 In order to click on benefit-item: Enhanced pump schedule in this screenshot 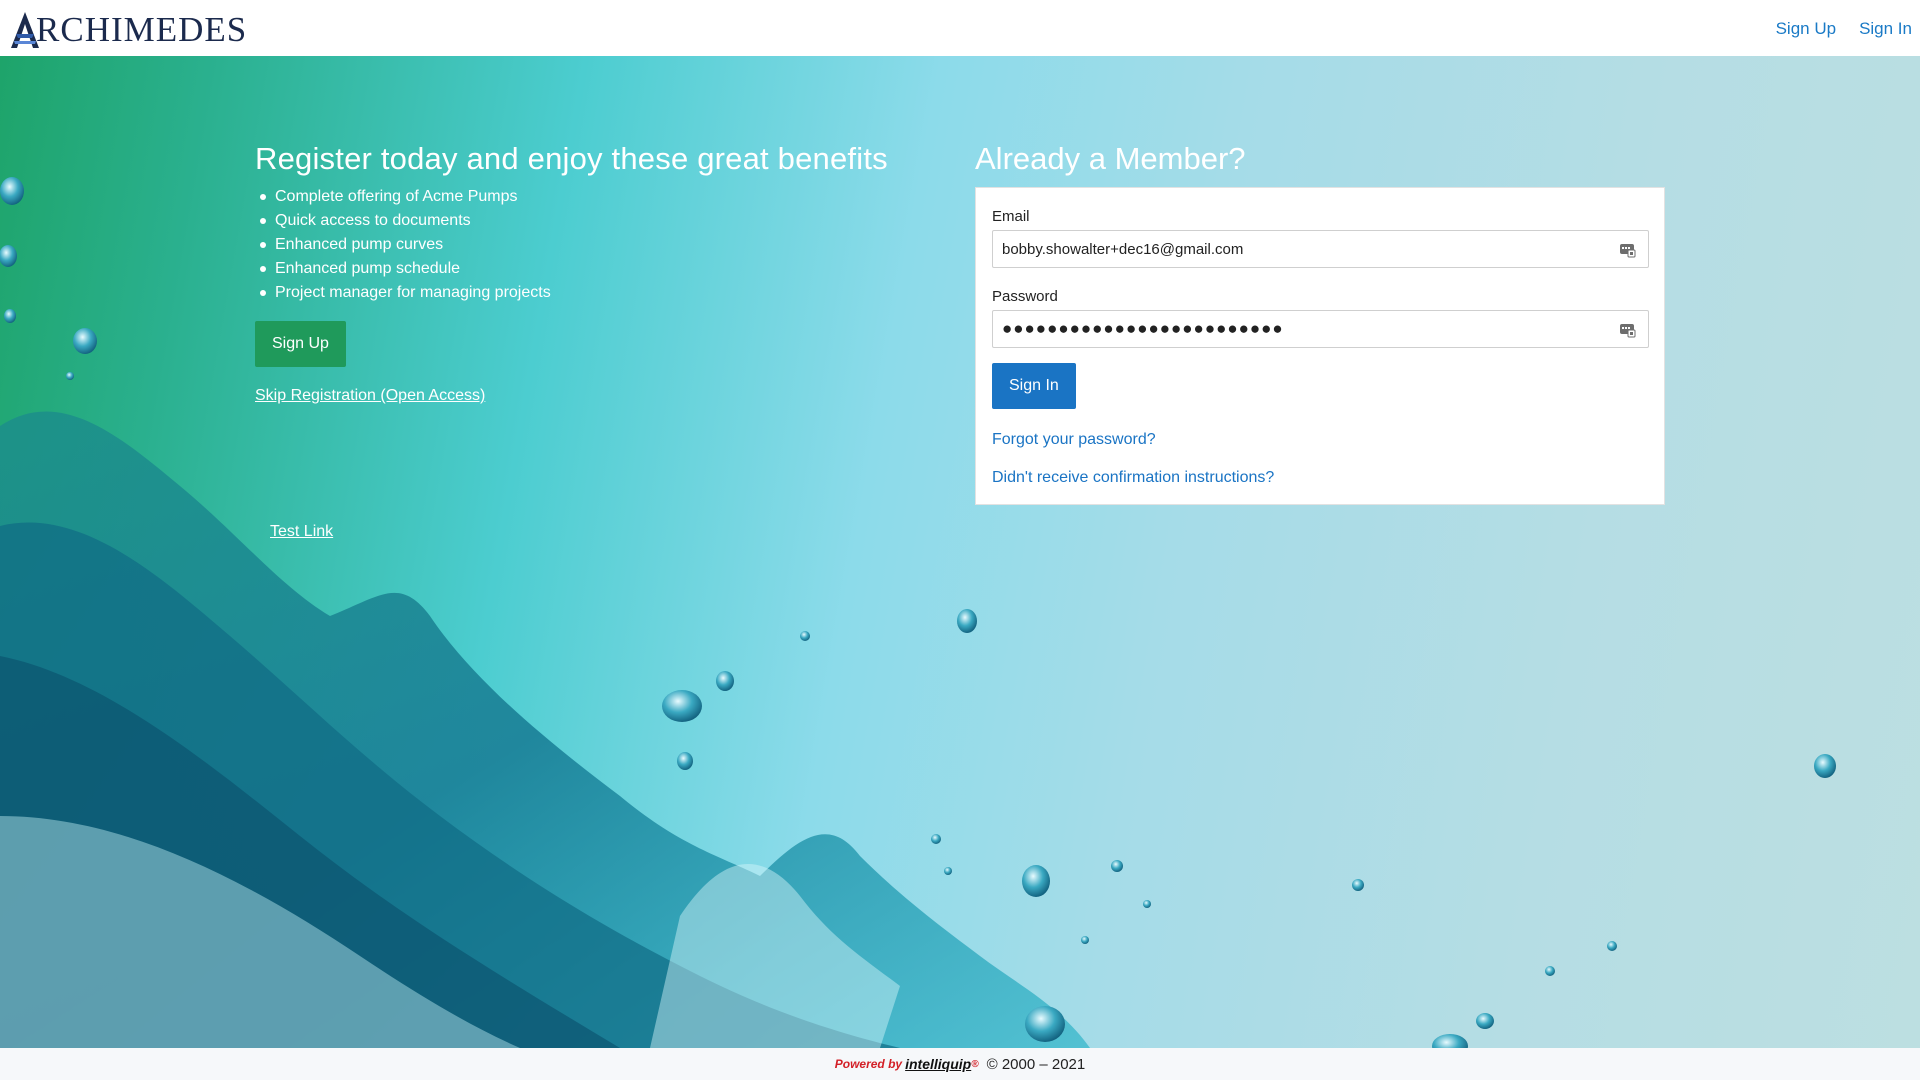, I will do `click(605, 269)`.